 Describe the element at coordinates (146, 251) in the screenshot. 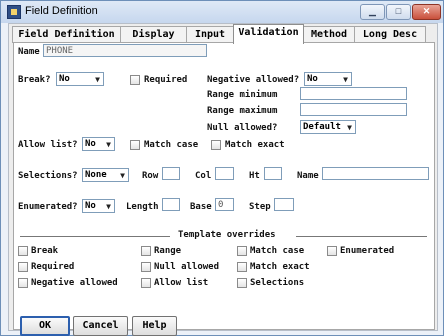

I see `override-range-checkbox` at that location.